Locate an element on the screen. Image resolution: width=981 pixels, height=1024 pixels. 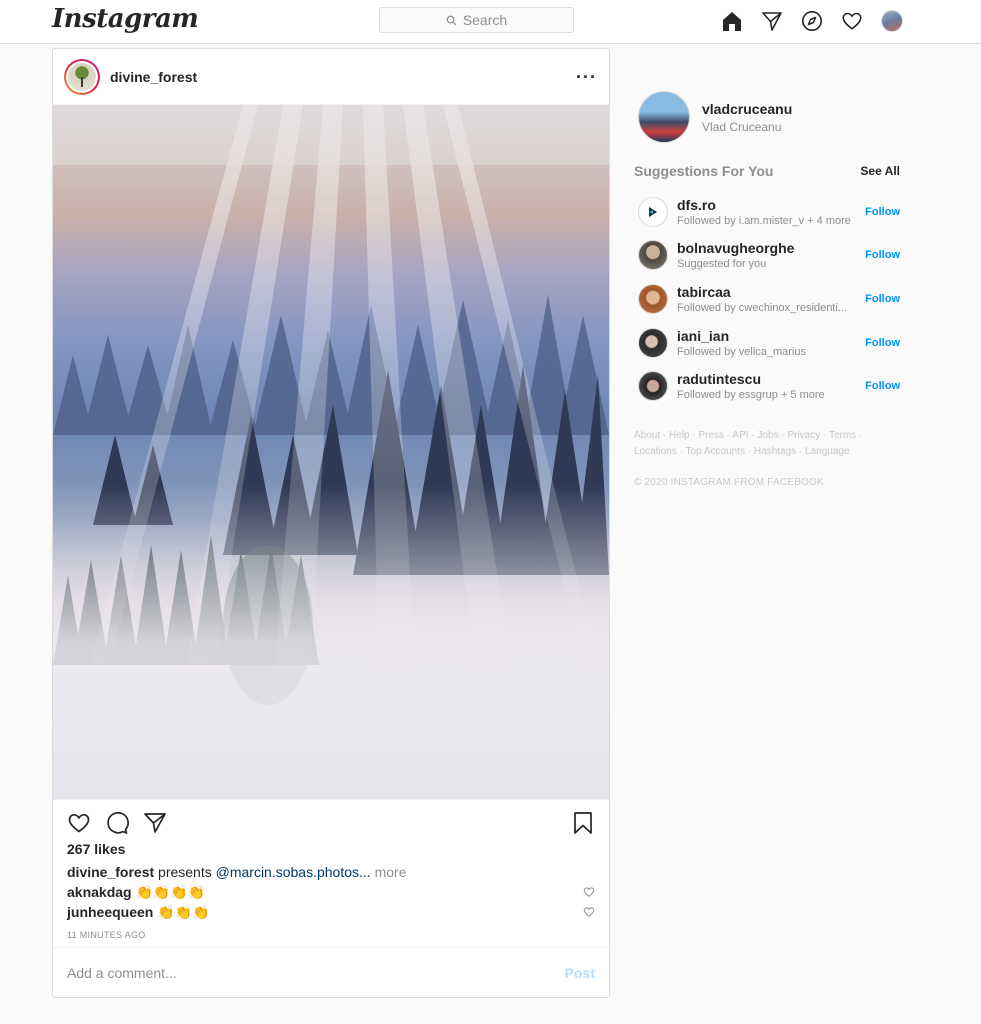
suggestion-username: bolnavugheorghe is located at coordinates (767, 248).